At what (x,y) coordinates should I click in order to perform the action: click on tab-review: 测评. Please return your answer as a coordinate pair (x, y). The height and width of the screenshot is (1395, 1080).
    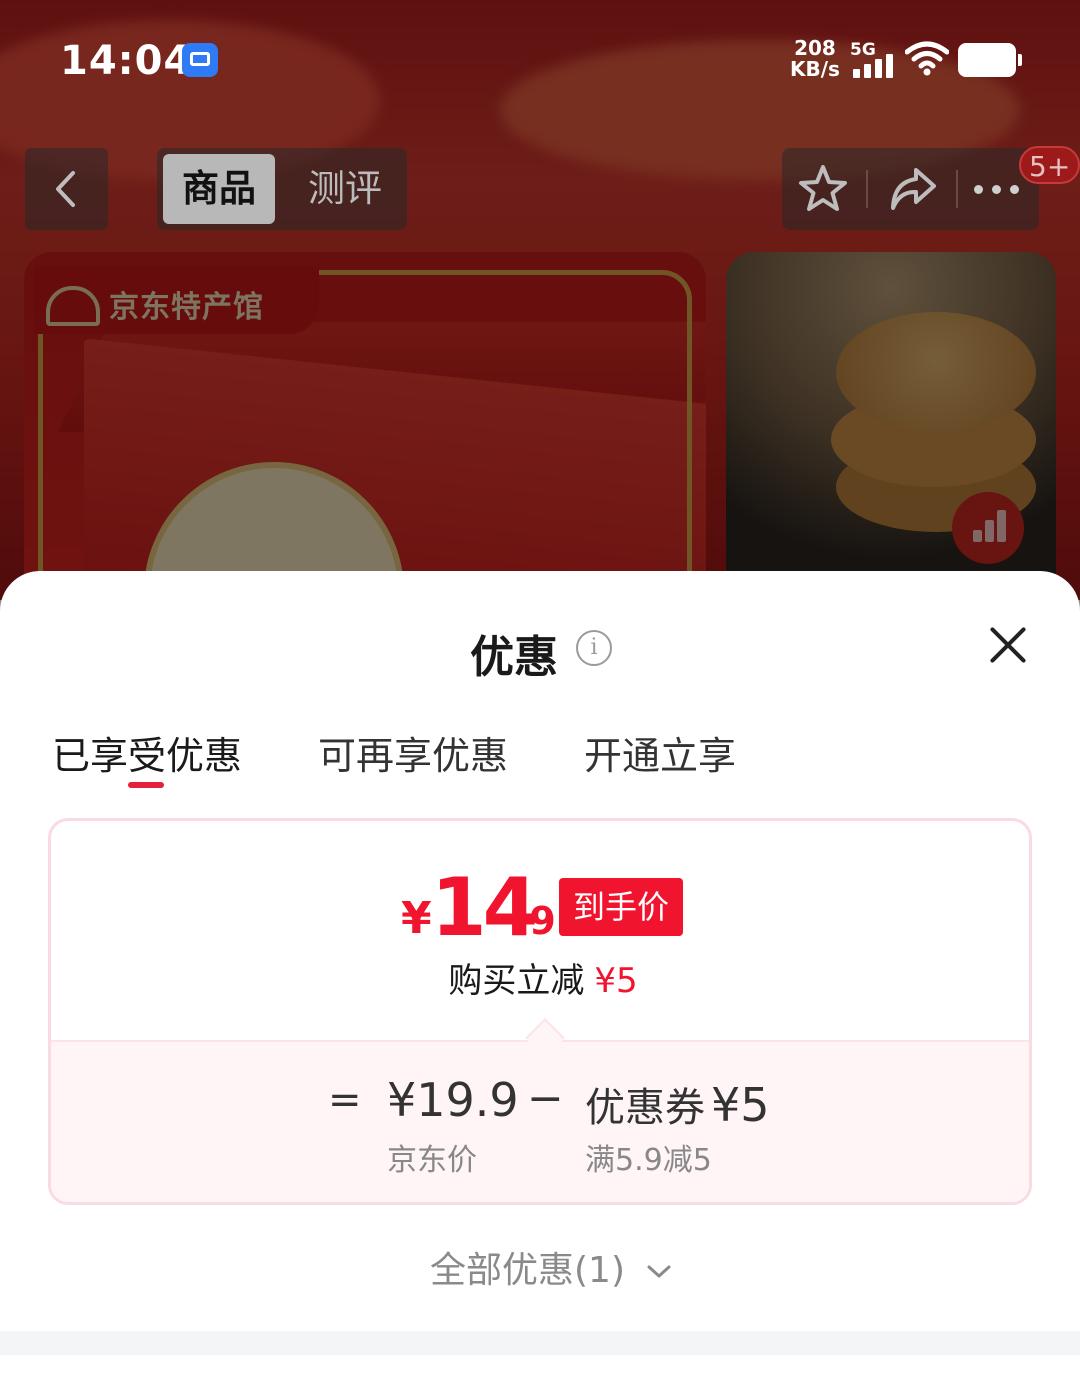
    Looking at the image, I should click on (345, 189).